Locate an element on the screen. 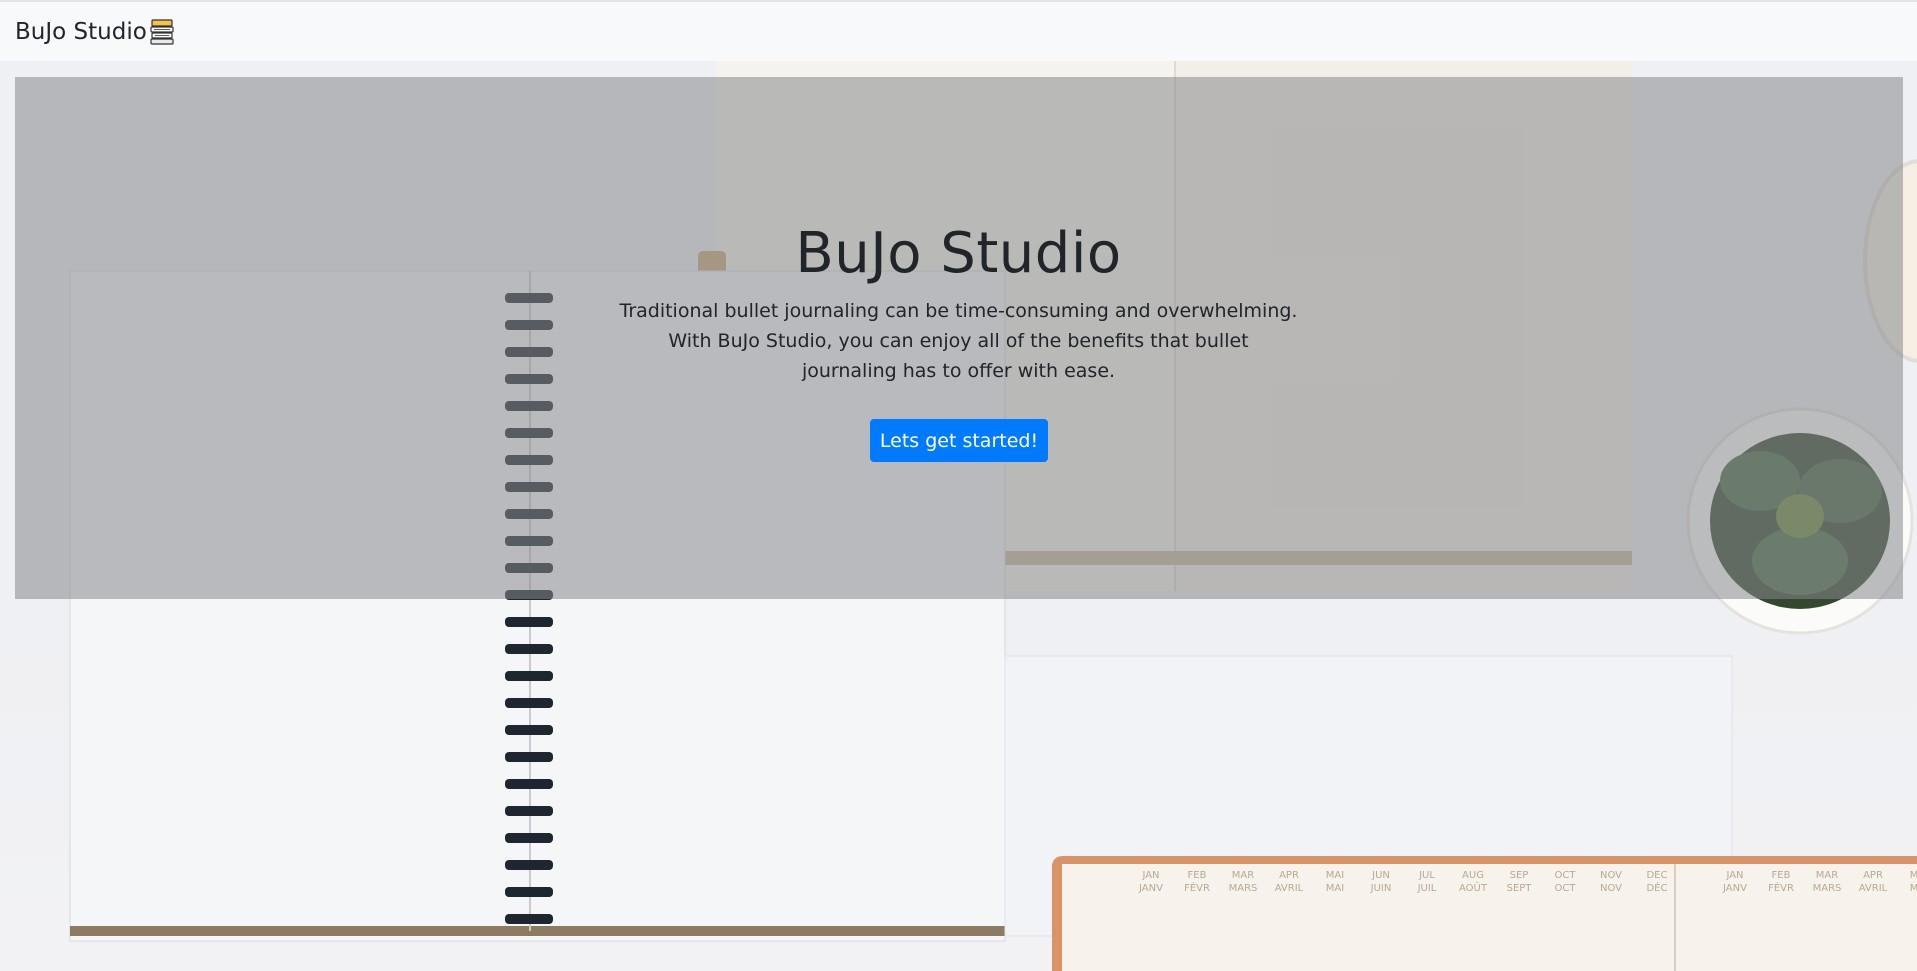 The height and width of the screenshot is (971, 1917). navbar: BuJo Studio is located at coordinates (958, 30).